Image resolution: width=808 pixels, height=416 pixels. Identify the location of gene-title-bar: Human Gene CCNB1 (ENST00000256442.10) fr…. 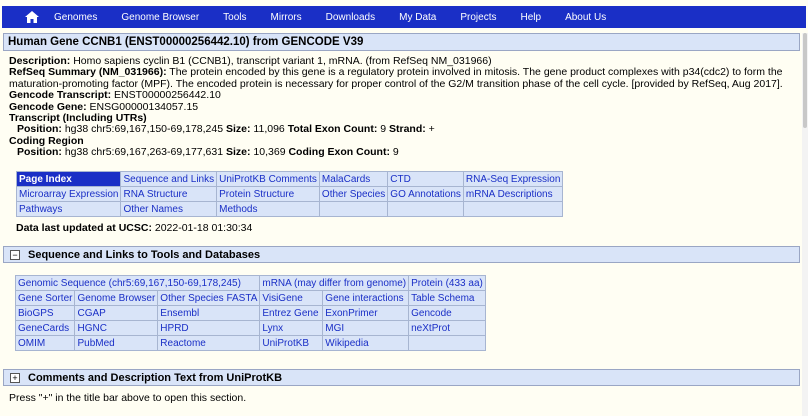
(401, 42).